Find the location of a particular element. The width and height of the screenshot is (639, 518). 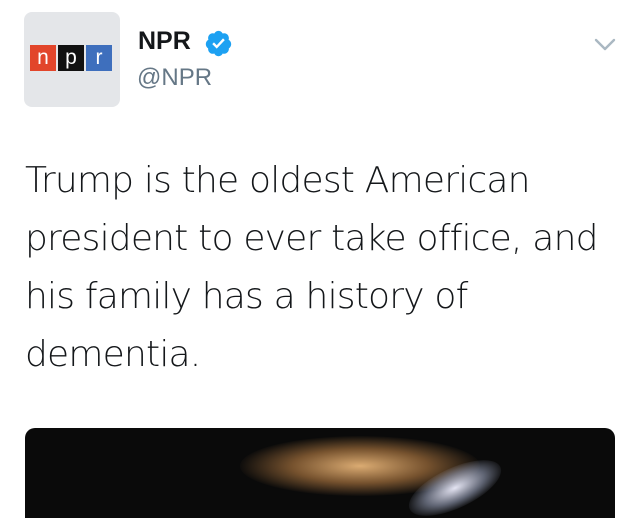

logo-letter-p: p is located at coordinates (71, 58).